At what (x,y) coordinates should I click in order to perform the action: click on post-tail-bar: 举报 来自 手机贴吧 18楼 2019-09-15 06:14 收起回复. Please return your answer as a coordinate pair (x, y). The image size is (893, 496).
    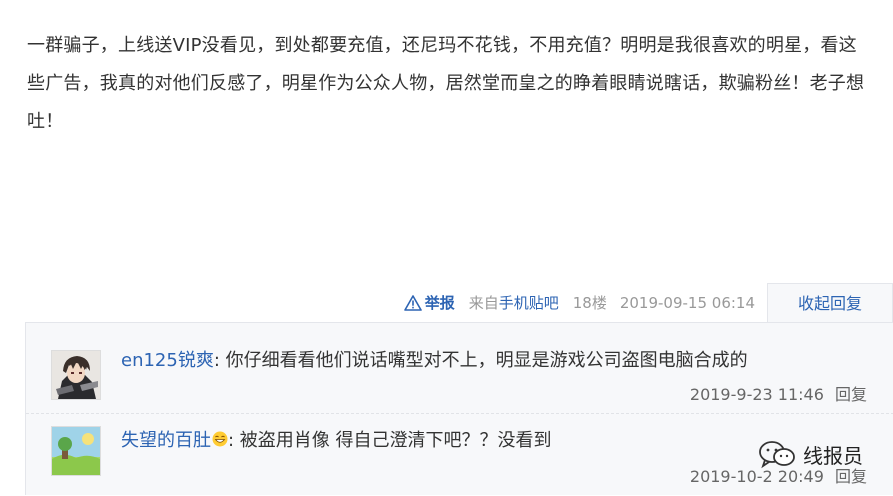
    Looking at the image, I should click on (446, 303).